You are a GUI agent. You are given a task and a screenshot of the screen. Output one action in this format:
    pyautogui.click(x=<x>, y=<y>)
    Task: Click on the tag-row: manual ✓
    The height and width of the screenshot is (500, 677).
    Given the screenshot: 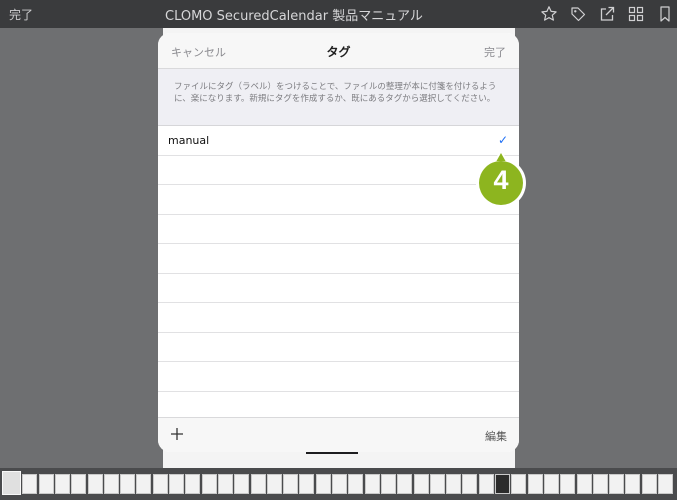 What is the action you would take?
    pyautogui.click(x=338, y=141)
    